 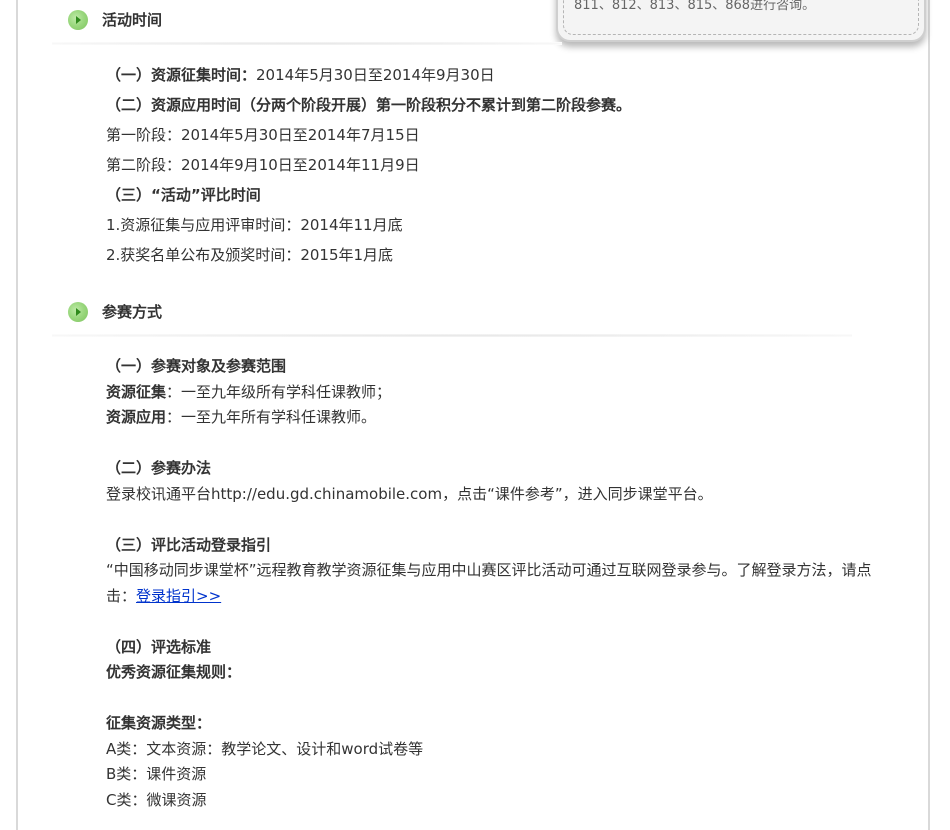 What do you see at coordinates (369, 105) in the screenshot?
I see `time-apply-heading: （二）资源应用时间（分两个阶段开展）第一阶段积分不累计到第二阶段参赛。` at bounding box center [369, 105].